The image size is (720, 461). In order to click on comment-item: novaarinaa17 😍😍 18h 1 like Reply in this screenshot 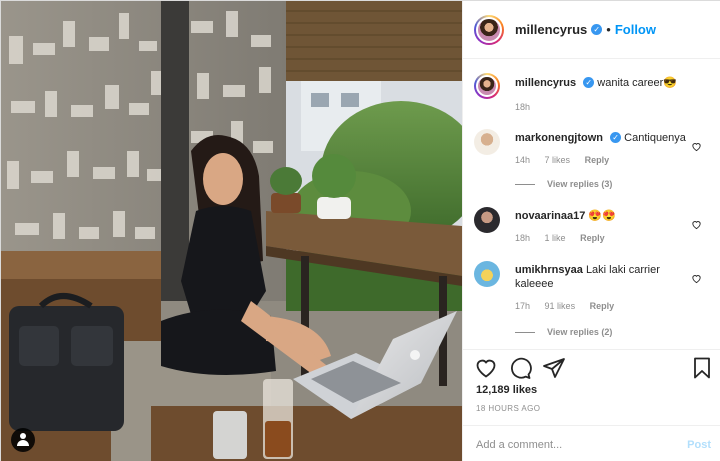, I will do `click(594, 232)`.